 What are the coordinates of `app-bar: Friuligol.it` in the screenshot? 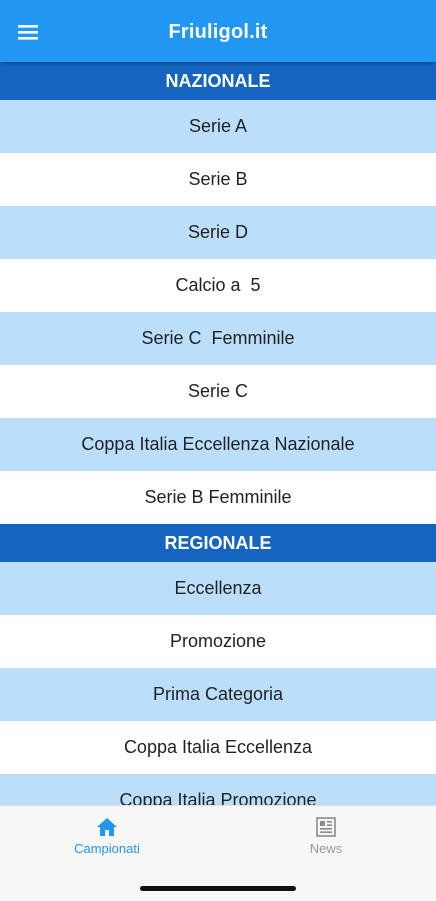 It's located at (218, 31).